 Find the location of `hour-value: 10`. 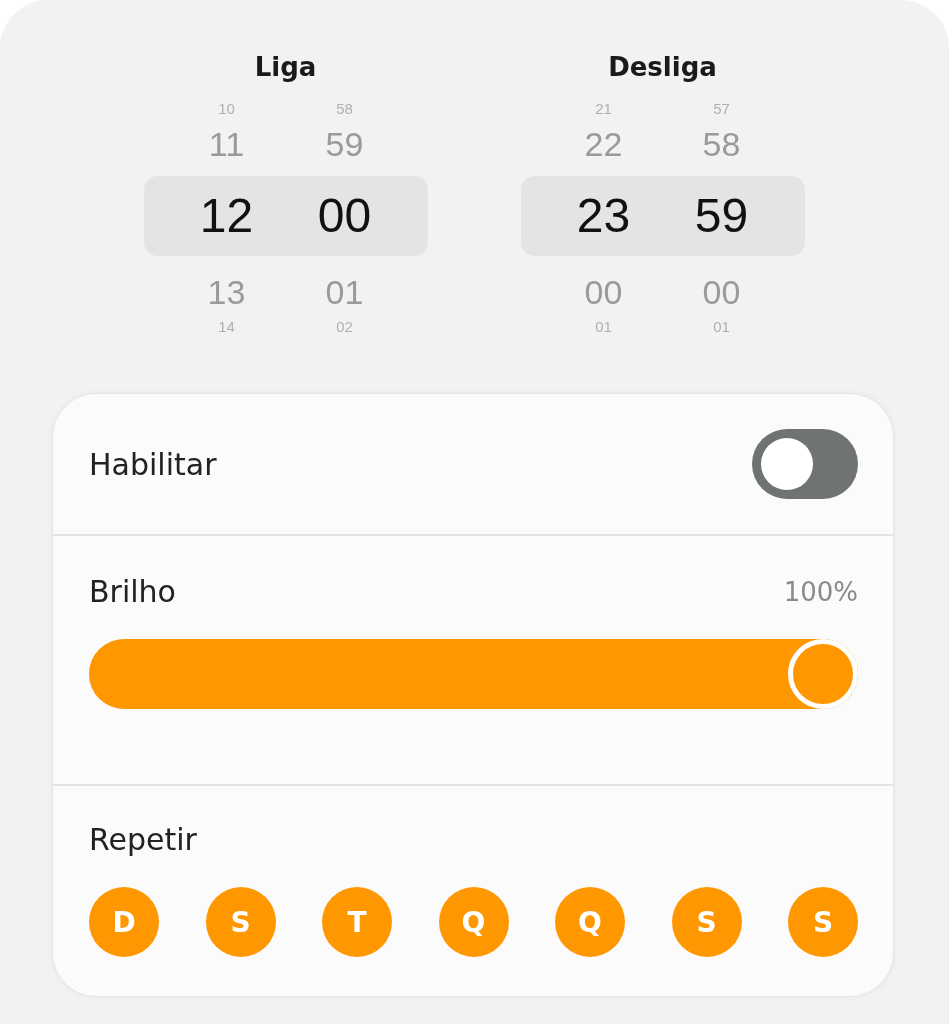

hour-value: 10 is located at coordinates (226, 109).